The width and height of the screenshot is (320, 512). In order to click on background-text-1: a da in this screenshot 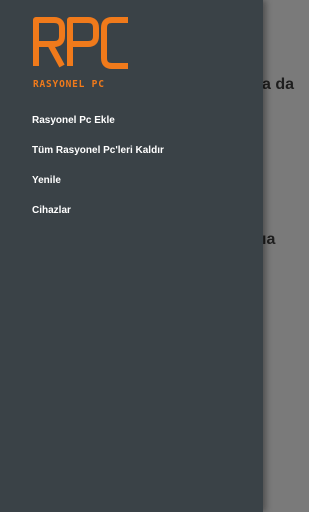, I will do `click(278, 84)`.